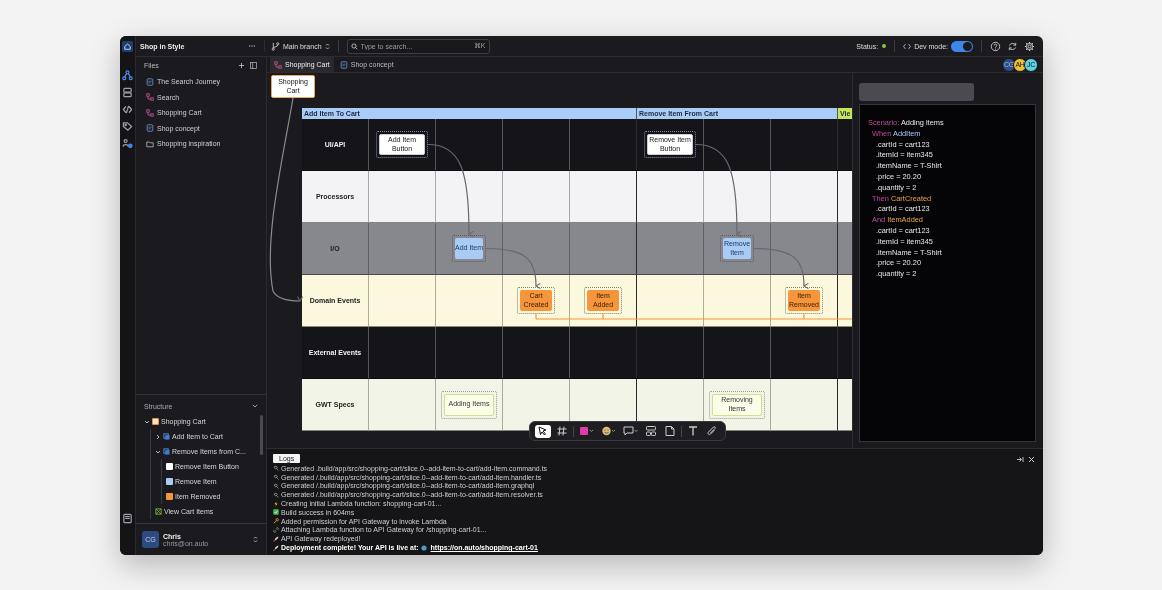  I want to click on lightning-icon, so click(276, 503).